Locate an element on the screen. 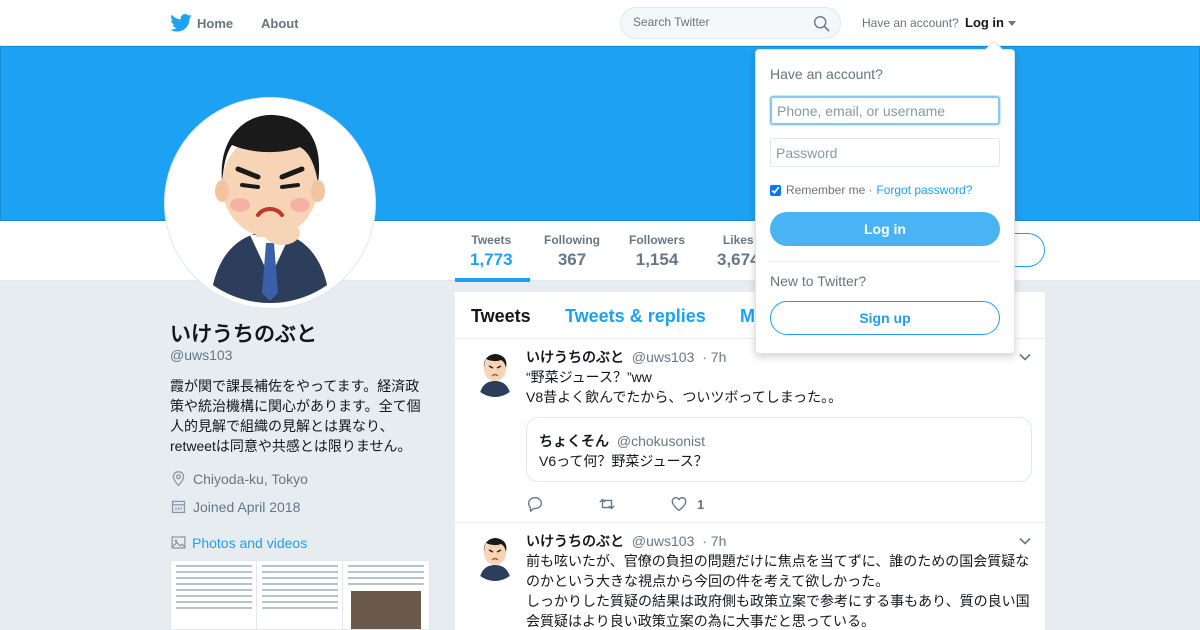  nav-home-link: Home is located at coordinates (201, 23).